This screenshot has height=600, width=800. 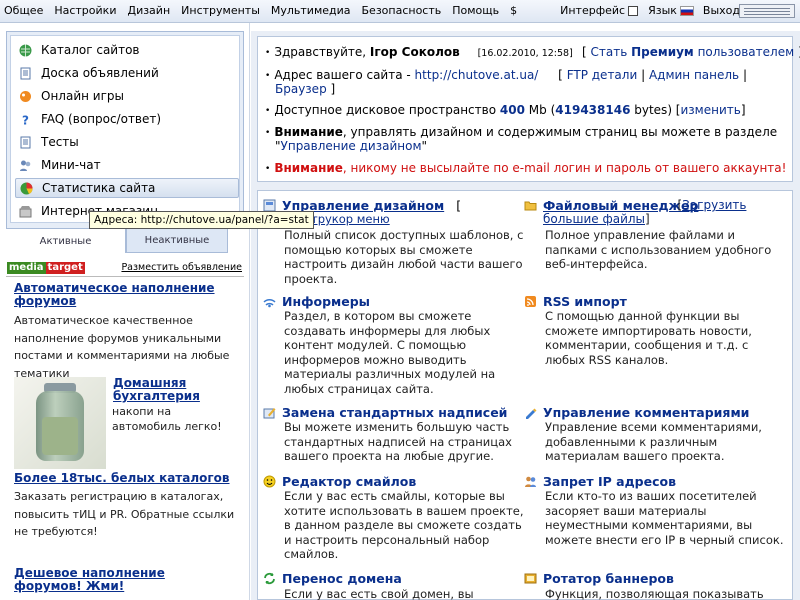 What do you see at coordinates (26, 188) in the screenshot?
I see `pie-chart-icon` at bounding box center [26, 188].